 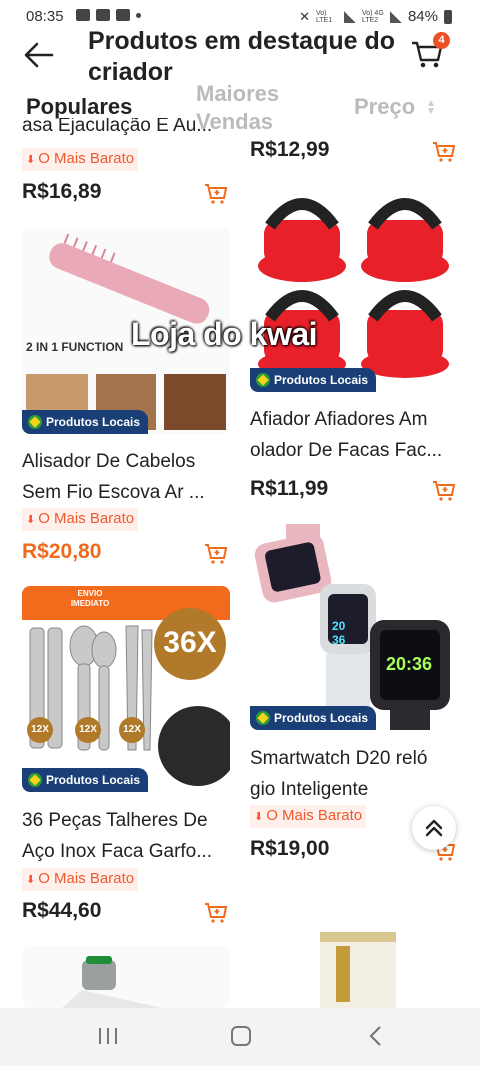 What do you see at coordinates (409, 664) in the screenshot?
I see `watch-time-text: 20:36` at bounding box center [409, 664].